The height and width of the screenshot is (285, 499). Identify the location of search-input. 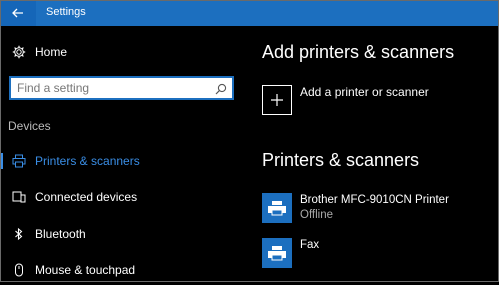
(112, 88).